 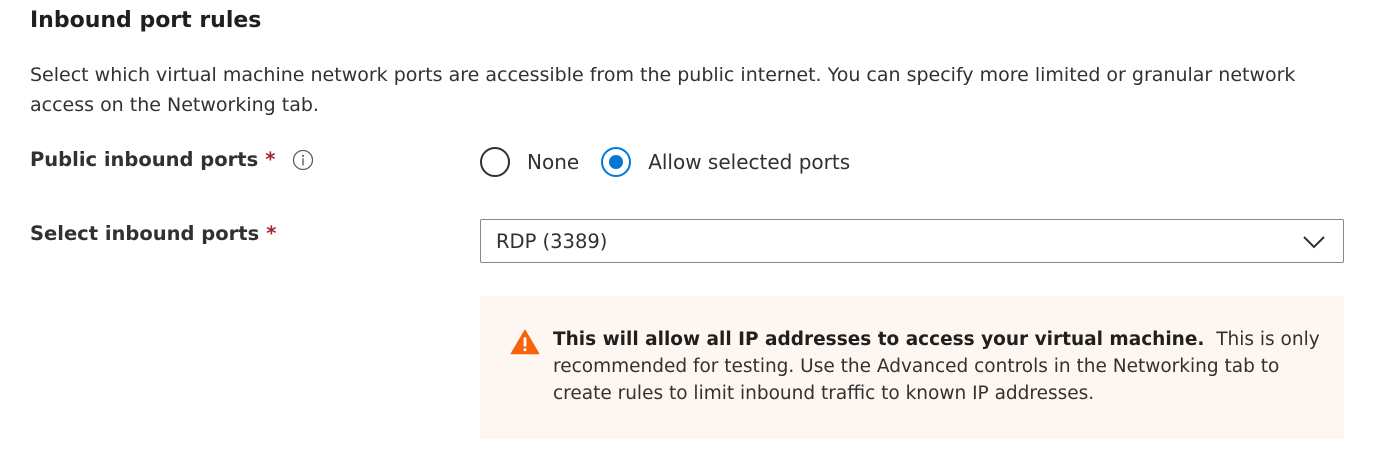 I want to click on radio-selected-dot, so click(x=616, y=162).